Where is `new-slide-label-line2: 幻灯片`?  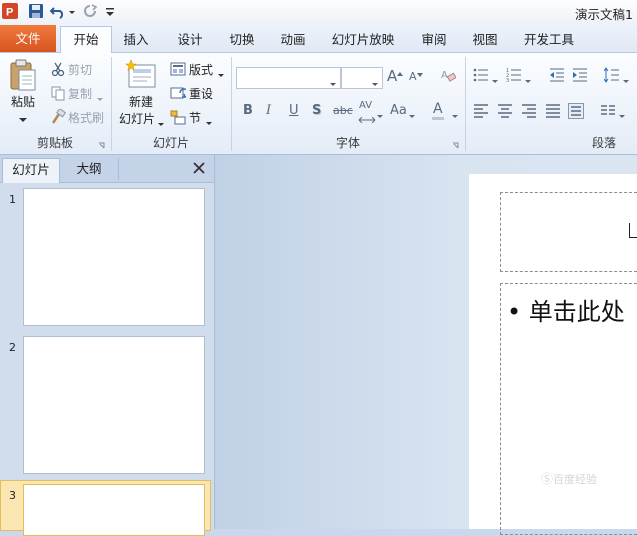
new-slide-label-line2: 幻灯片 is located at coordinates (137, 118).